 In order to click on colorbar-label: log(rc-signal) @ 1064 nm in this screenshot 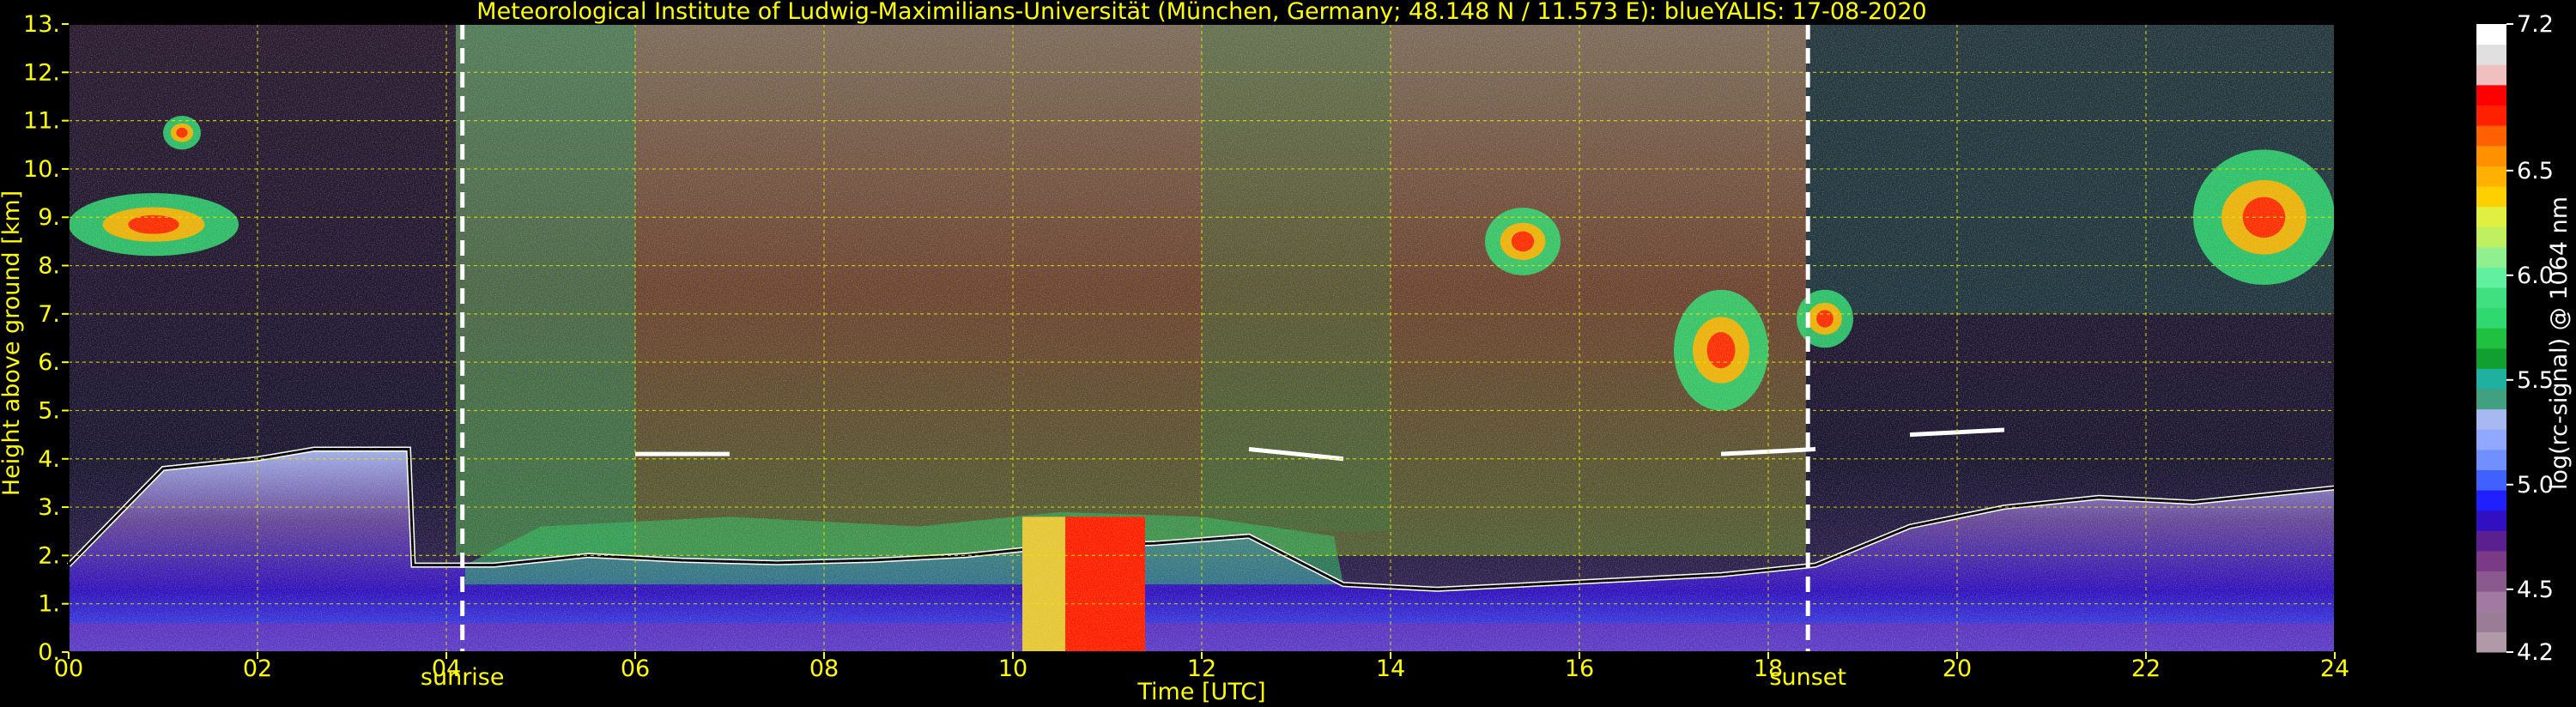, I will do `click(2559, 343)`.